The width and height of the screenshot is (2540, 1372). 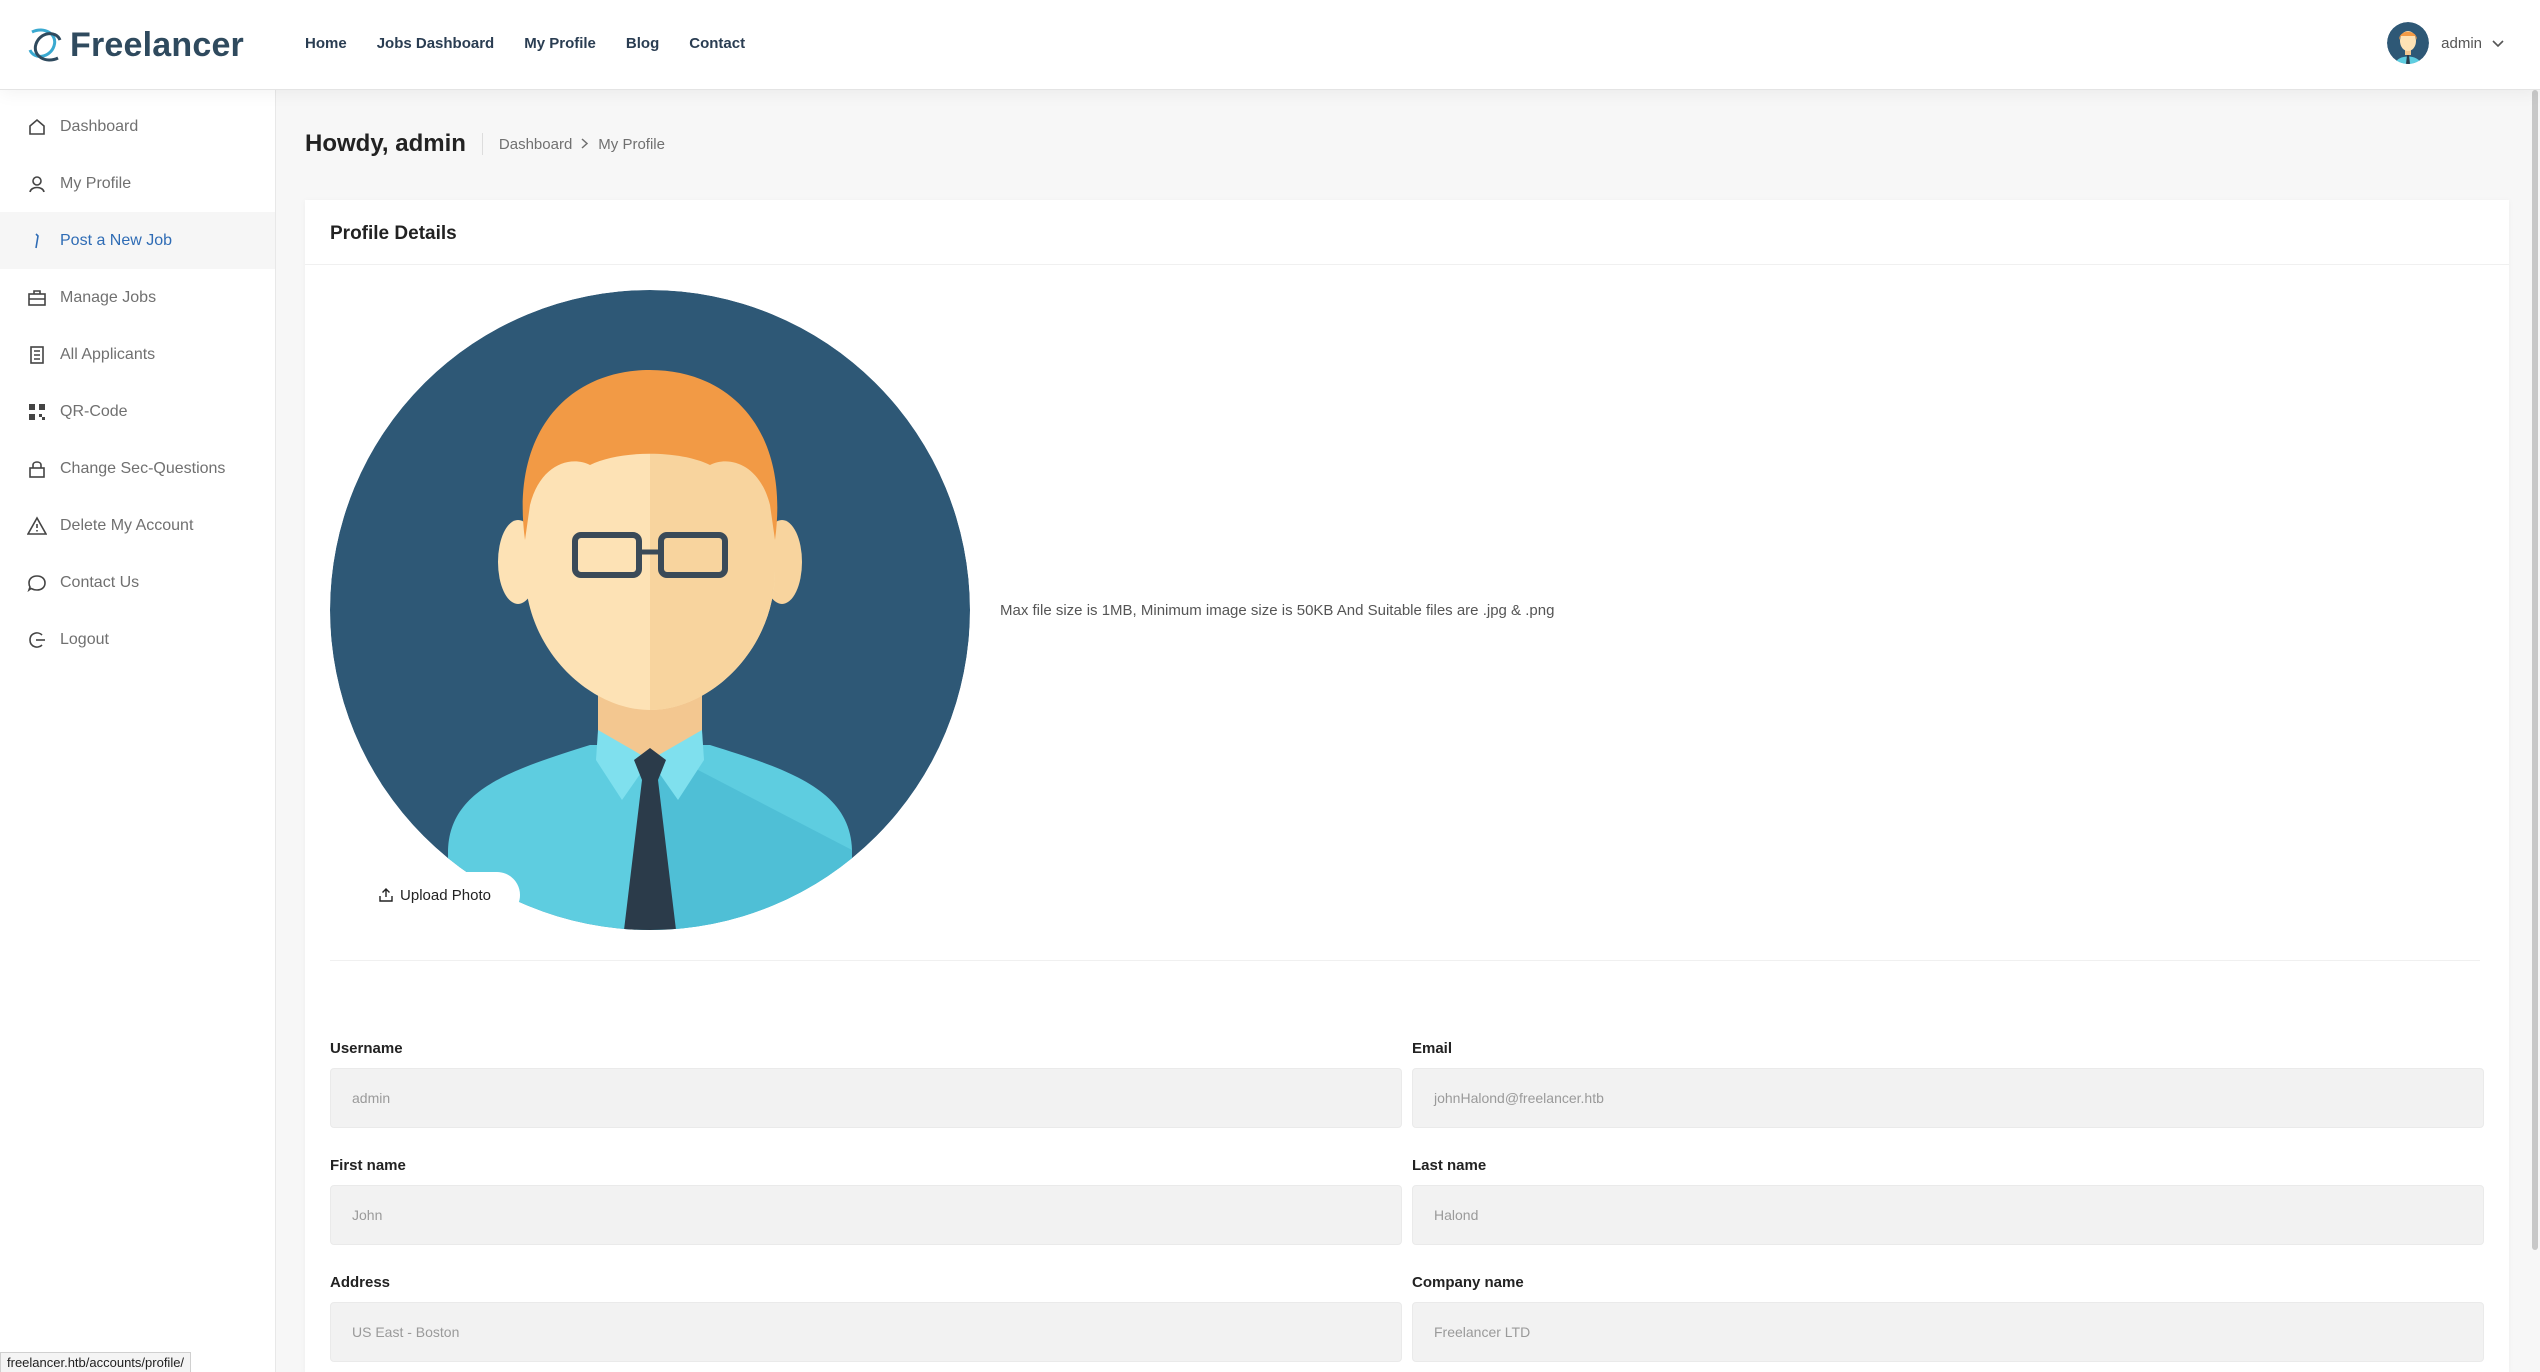 What do you see at coordinates (37, 526) in the screenshot?
I see `warning-icon` at bounding box center [37, 526].